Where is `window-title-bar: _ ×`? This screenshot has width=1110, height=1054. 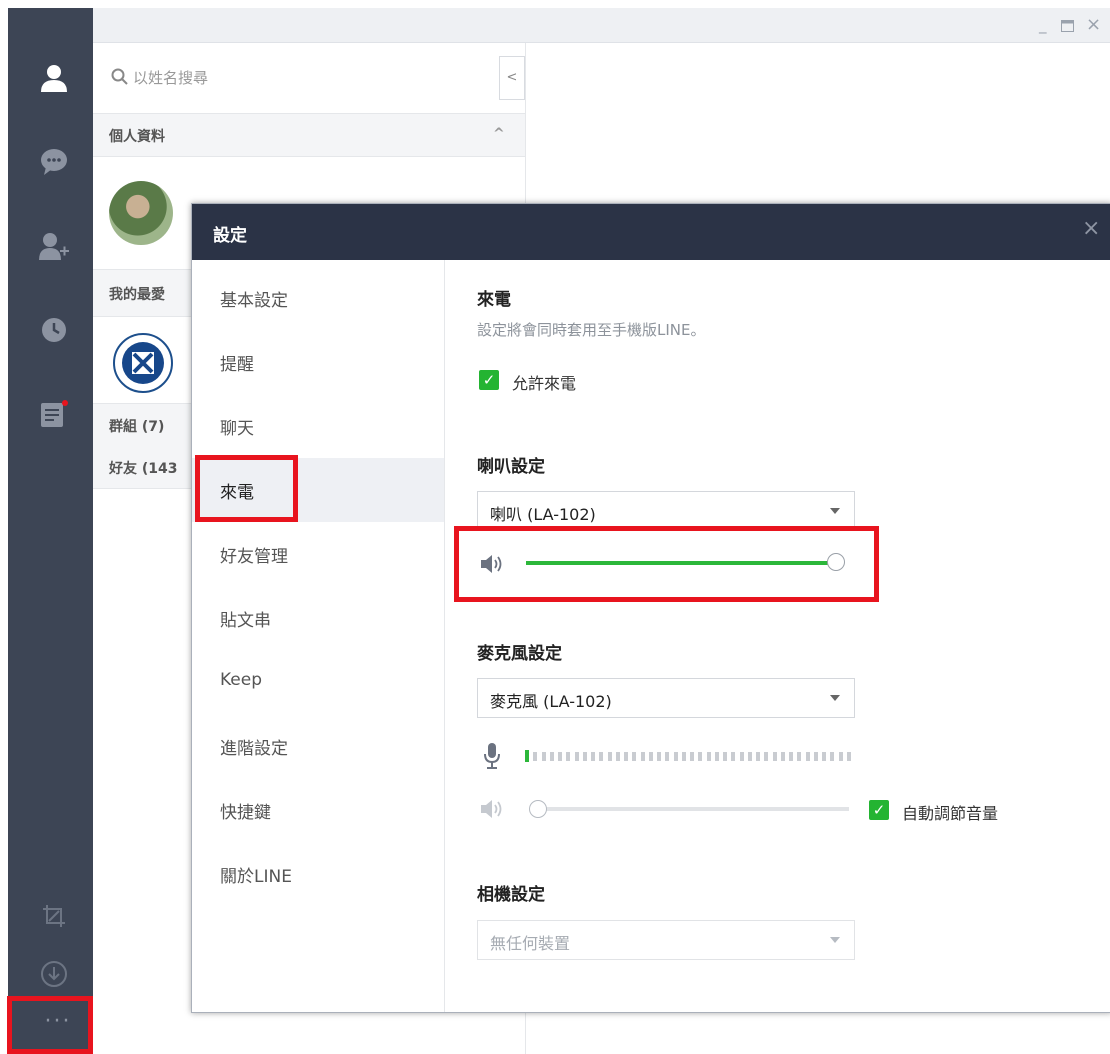 window-title-bar: _ × is located at coordinates (601, 25).